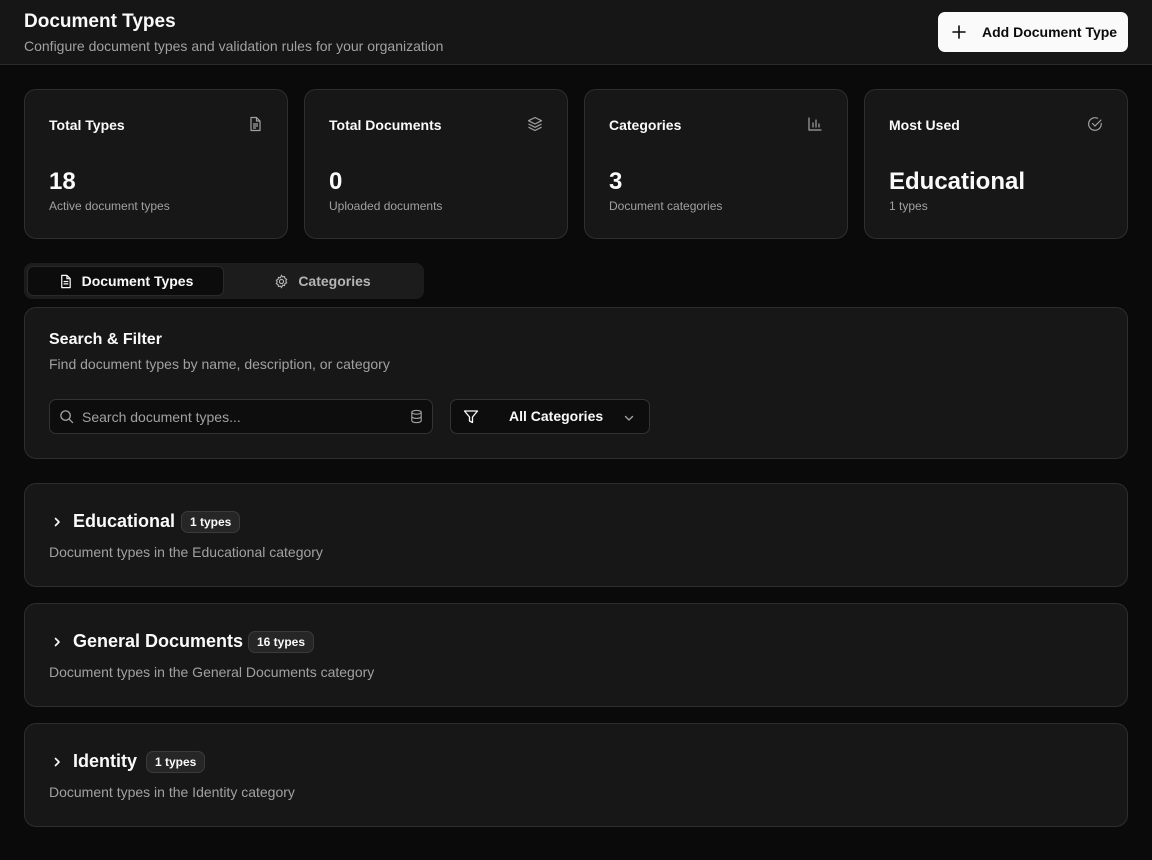 This screenshot has width=1152, height=860. What do you see at coordinates (281, 281) in the screenshot?
I see `gear-icon` at bounding box center [281, 281].